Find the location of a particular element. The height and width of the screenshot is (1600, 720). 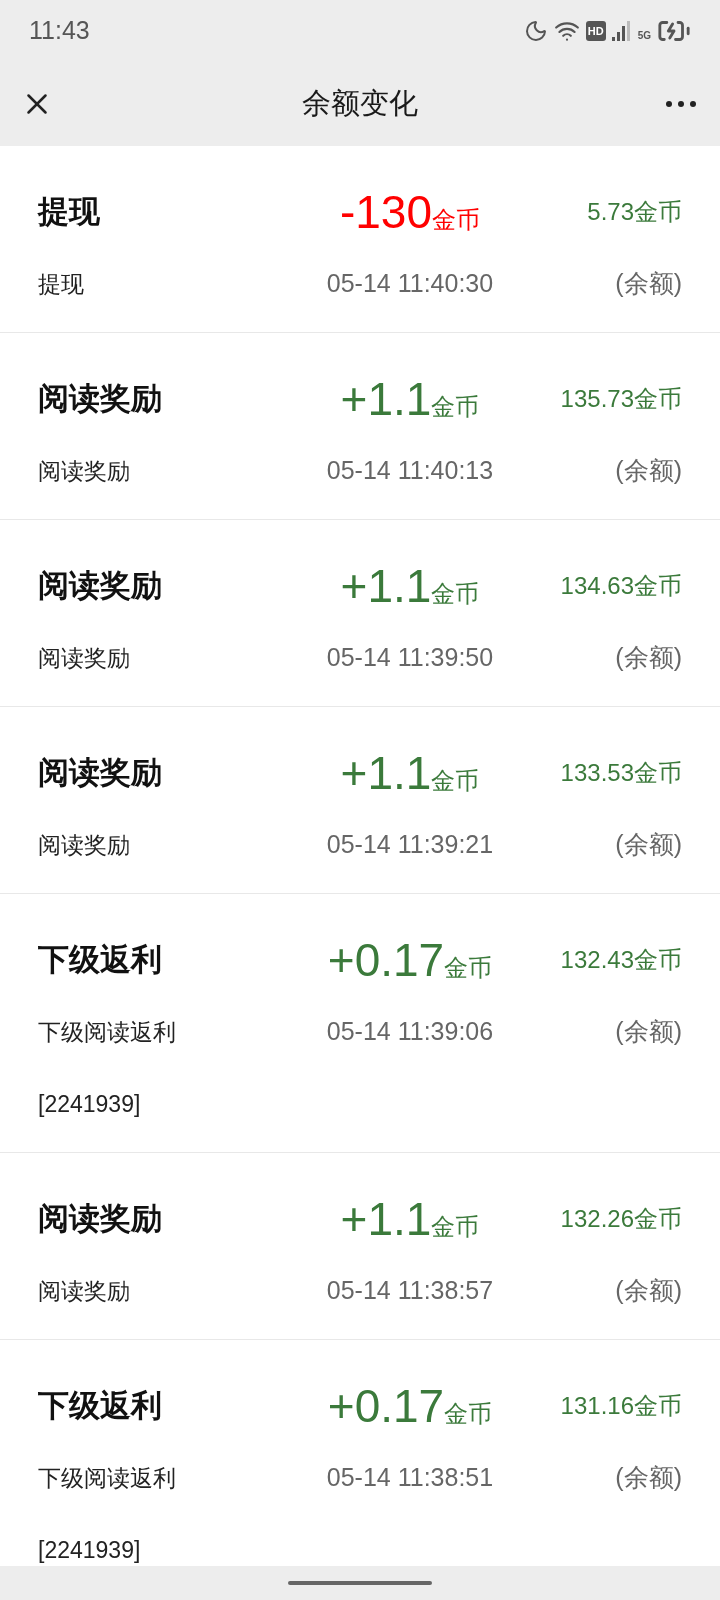

record-time: 05-14 11:40:30 is located at coordinates (410, 284).